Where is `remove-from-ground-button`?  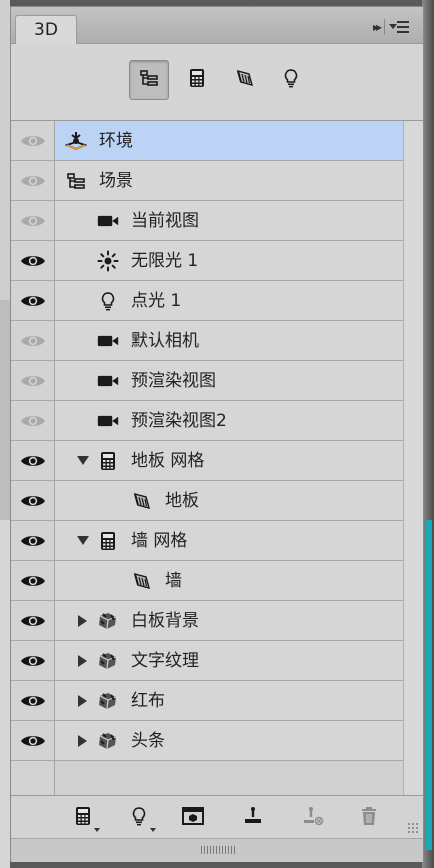
remove-from-ground-button is located at coordinates (313, 818).